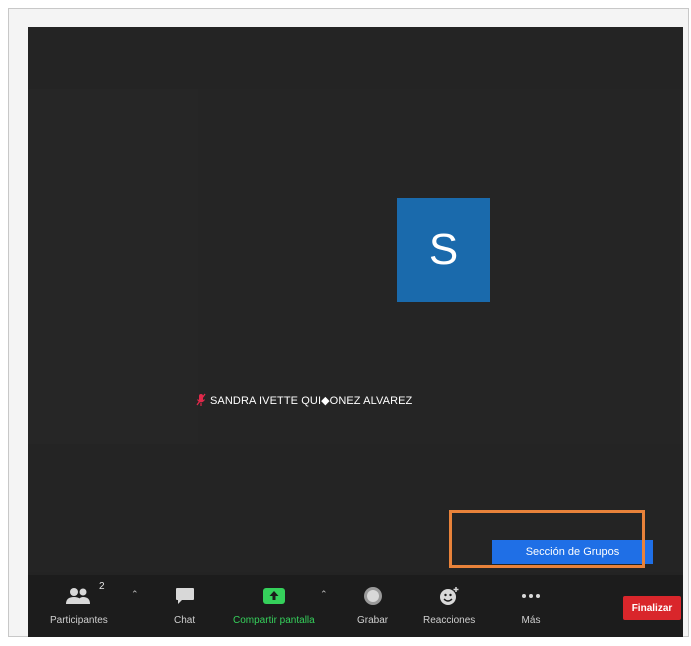 The height and width of the screenshot is (646, 691). Describe the element at coordinates (274, 620) in the screenshot. I see `share-screen-label: Compartir pantalla` at that location.